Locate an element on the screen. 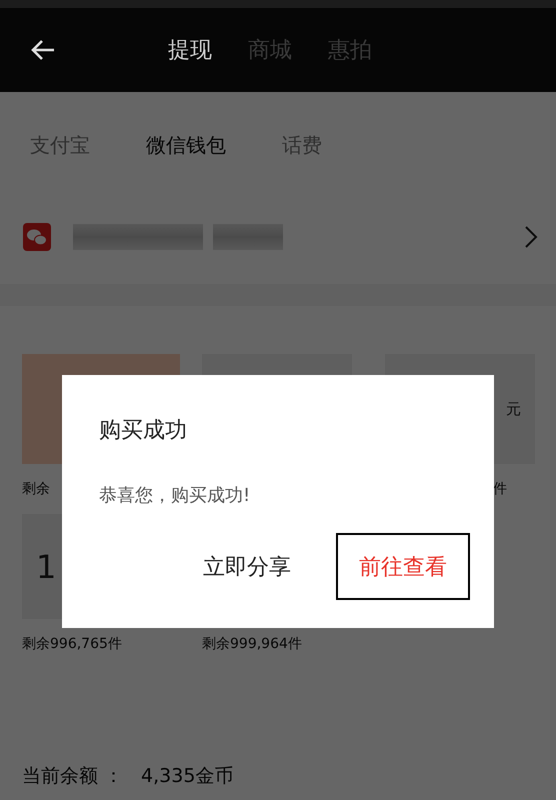 This screenshot has width=556, height=800. stock-text: 件 is located at coordinates (500, 489).